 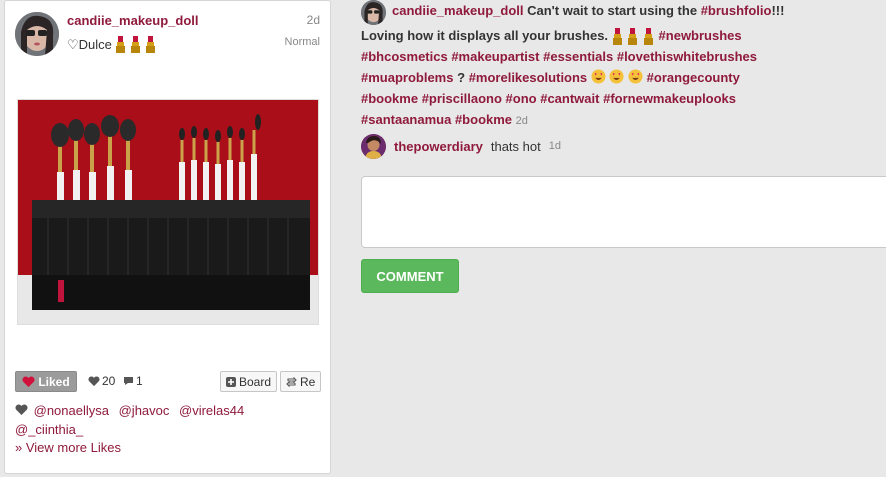 What do you see at coordinates (495, 56) in the screenshot?
I see `hashtag-link: #makeupartist` at bounding box center [495, 56].